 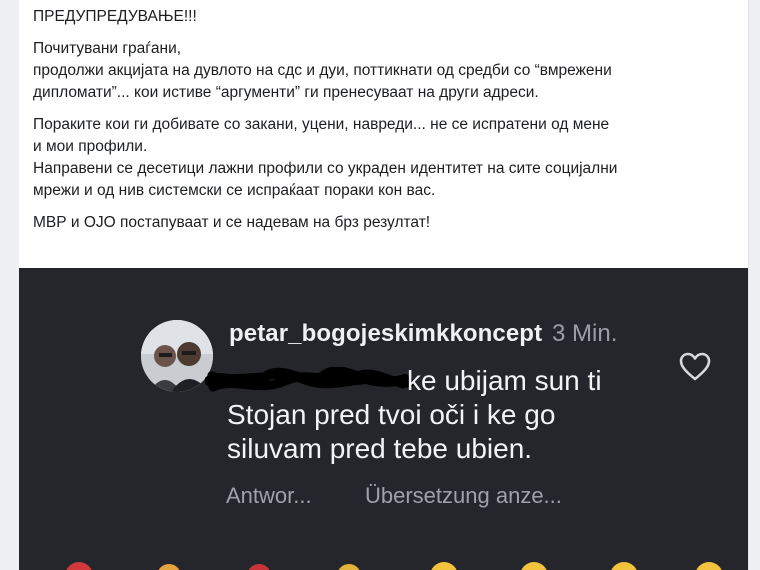 I want to click on avatar, so click(x=177, y=356).